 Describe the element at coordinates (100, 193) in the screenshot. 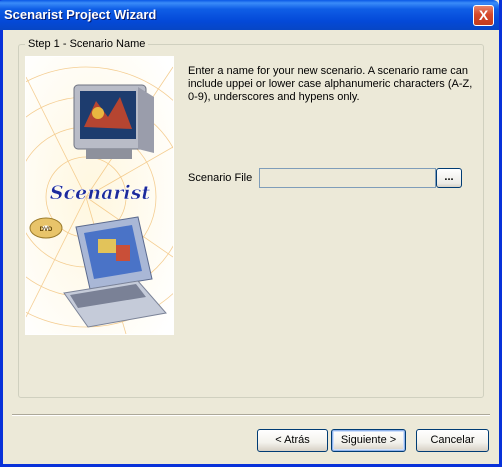

I see `scenarist-logo: Scenarist` at that location.